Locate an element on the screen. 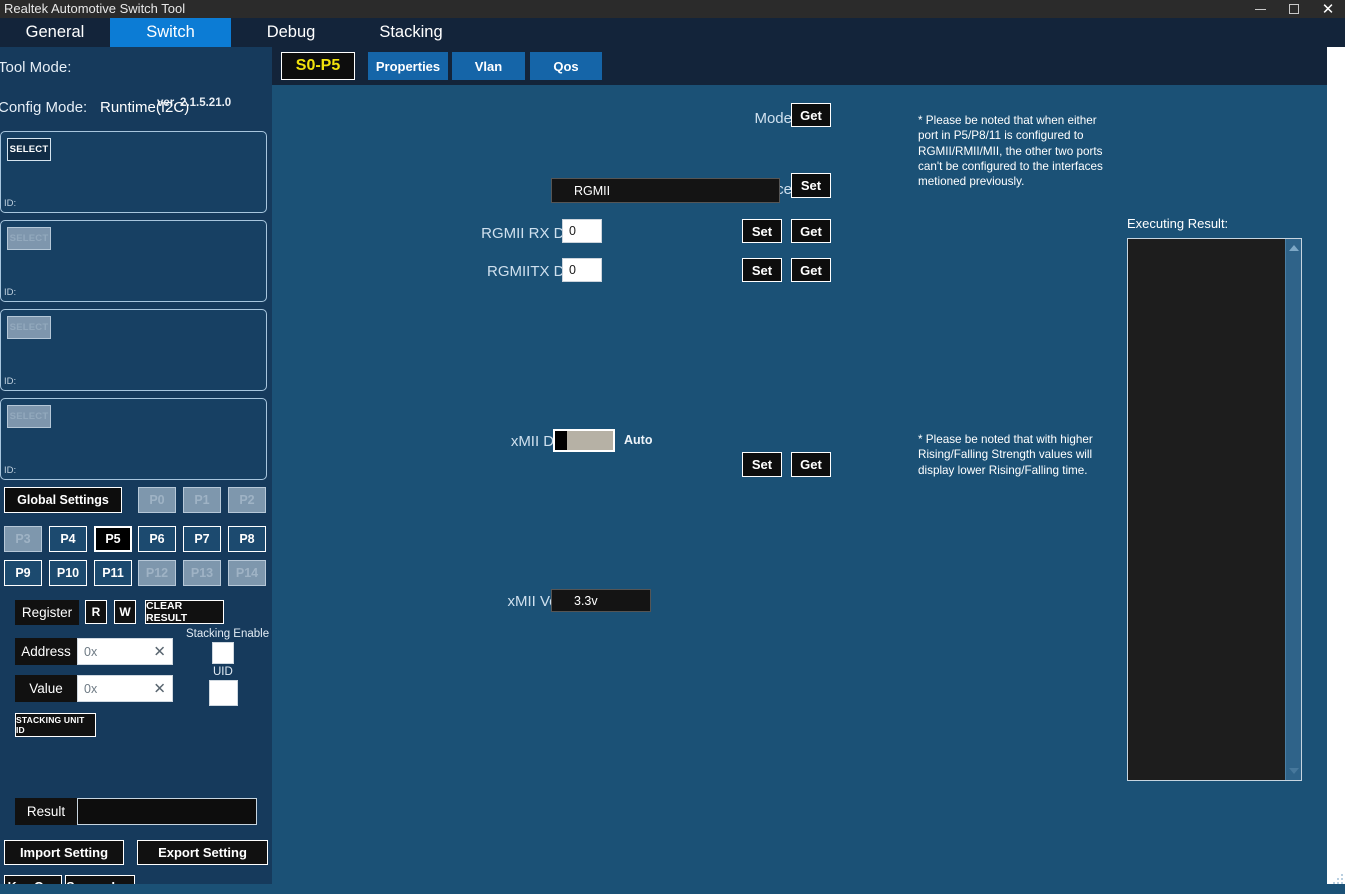 This screenshot has height=894, width=1345. select-panel-2: SELECT ID: is located at coordinates (133, 261).